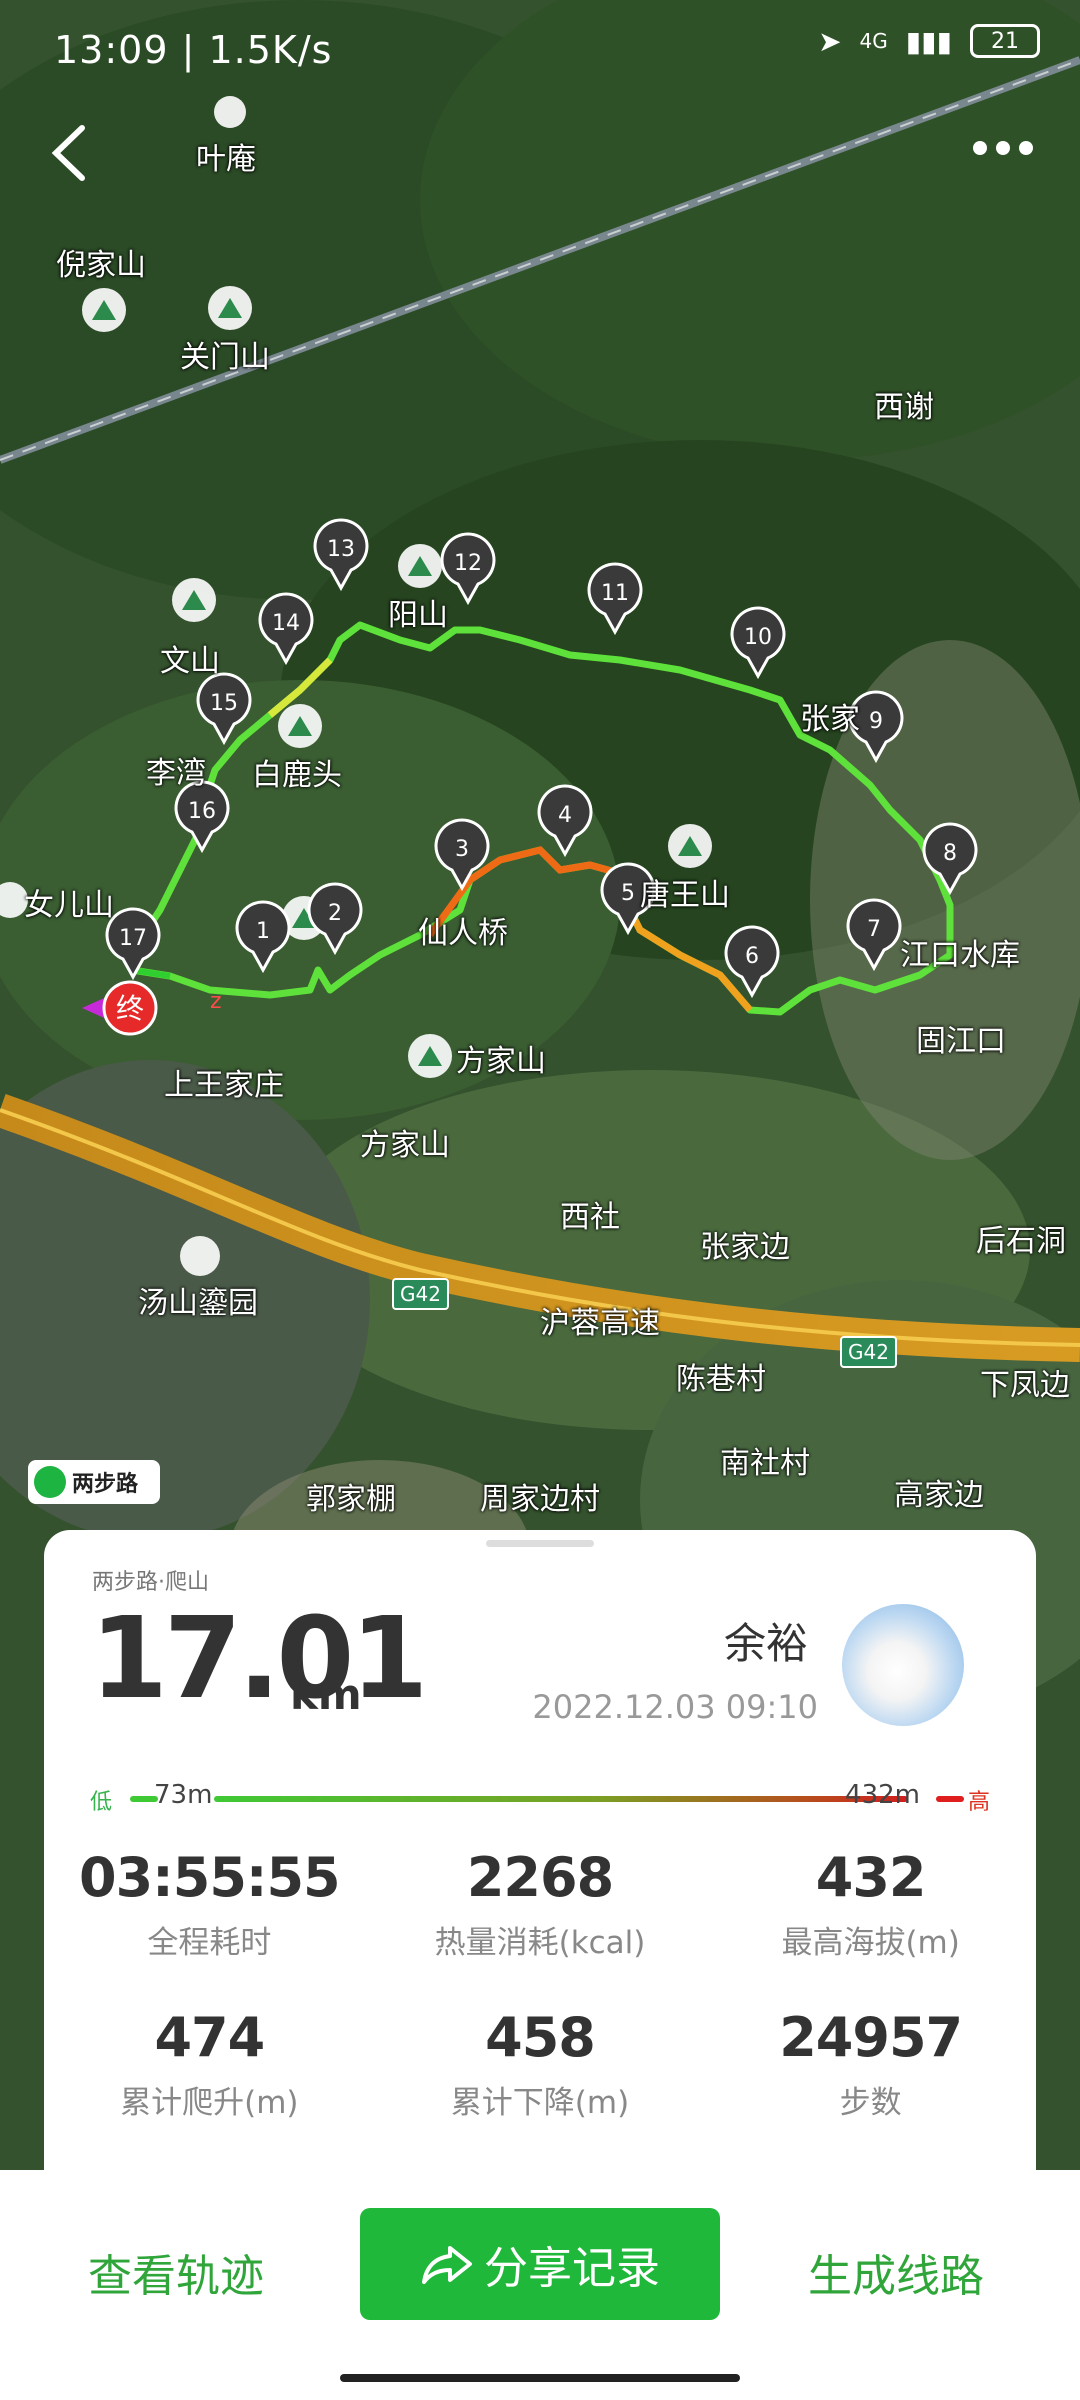 The image size is (1080, 2400). Describe the element at coordinates (615, 593) in the screenshot. I see `waypoint-label: 11` at that location.